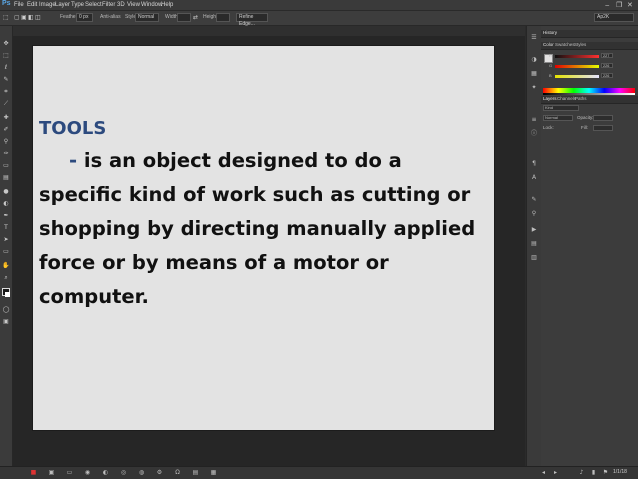 This screenshot has height=479, width=638. Describe the element at coordinates (534, 74) in the screenshot. I see `swatch-panel-icon: ▦` at that location.